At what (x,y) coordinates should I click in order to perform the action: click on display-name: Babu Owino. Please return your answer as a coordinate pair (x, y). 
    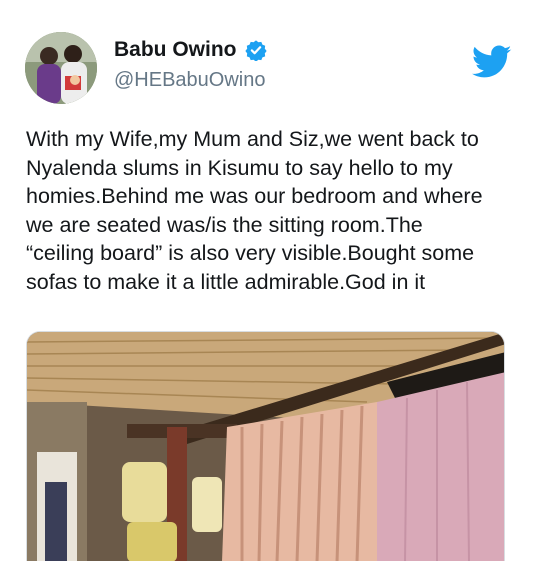
    Looking at the image, I should click on (175, 50).